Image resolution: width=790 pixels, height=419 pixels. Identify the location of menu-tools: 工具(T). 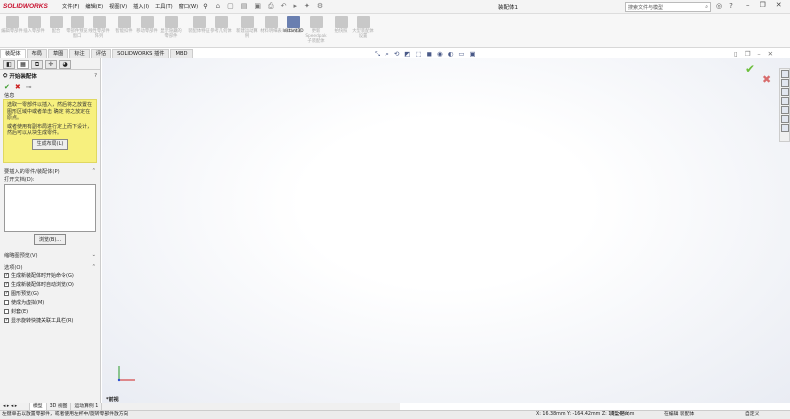
(164, 6).